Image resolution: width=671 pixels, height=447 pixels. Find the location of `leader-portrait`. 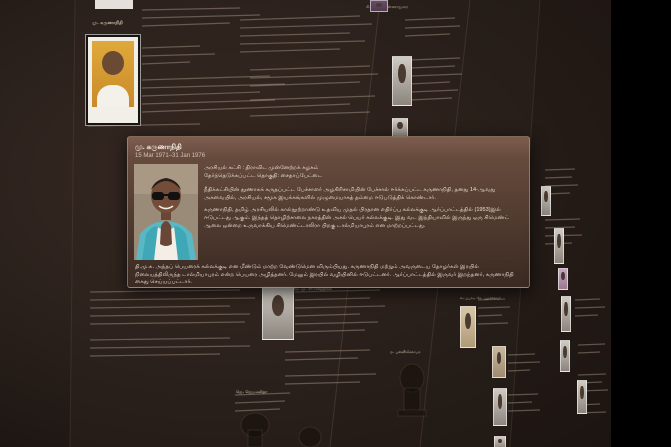

leader-portrait is located at coordinates (166, 212).